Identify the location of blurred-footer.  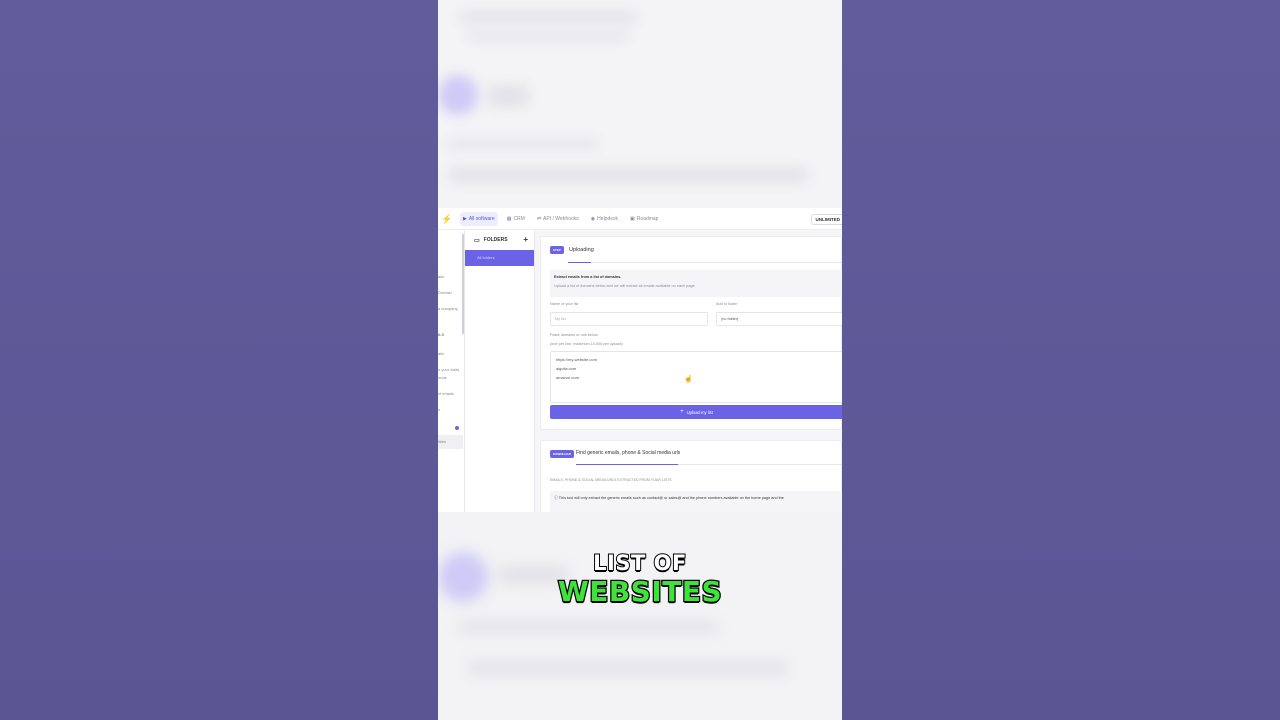
(640, 616).